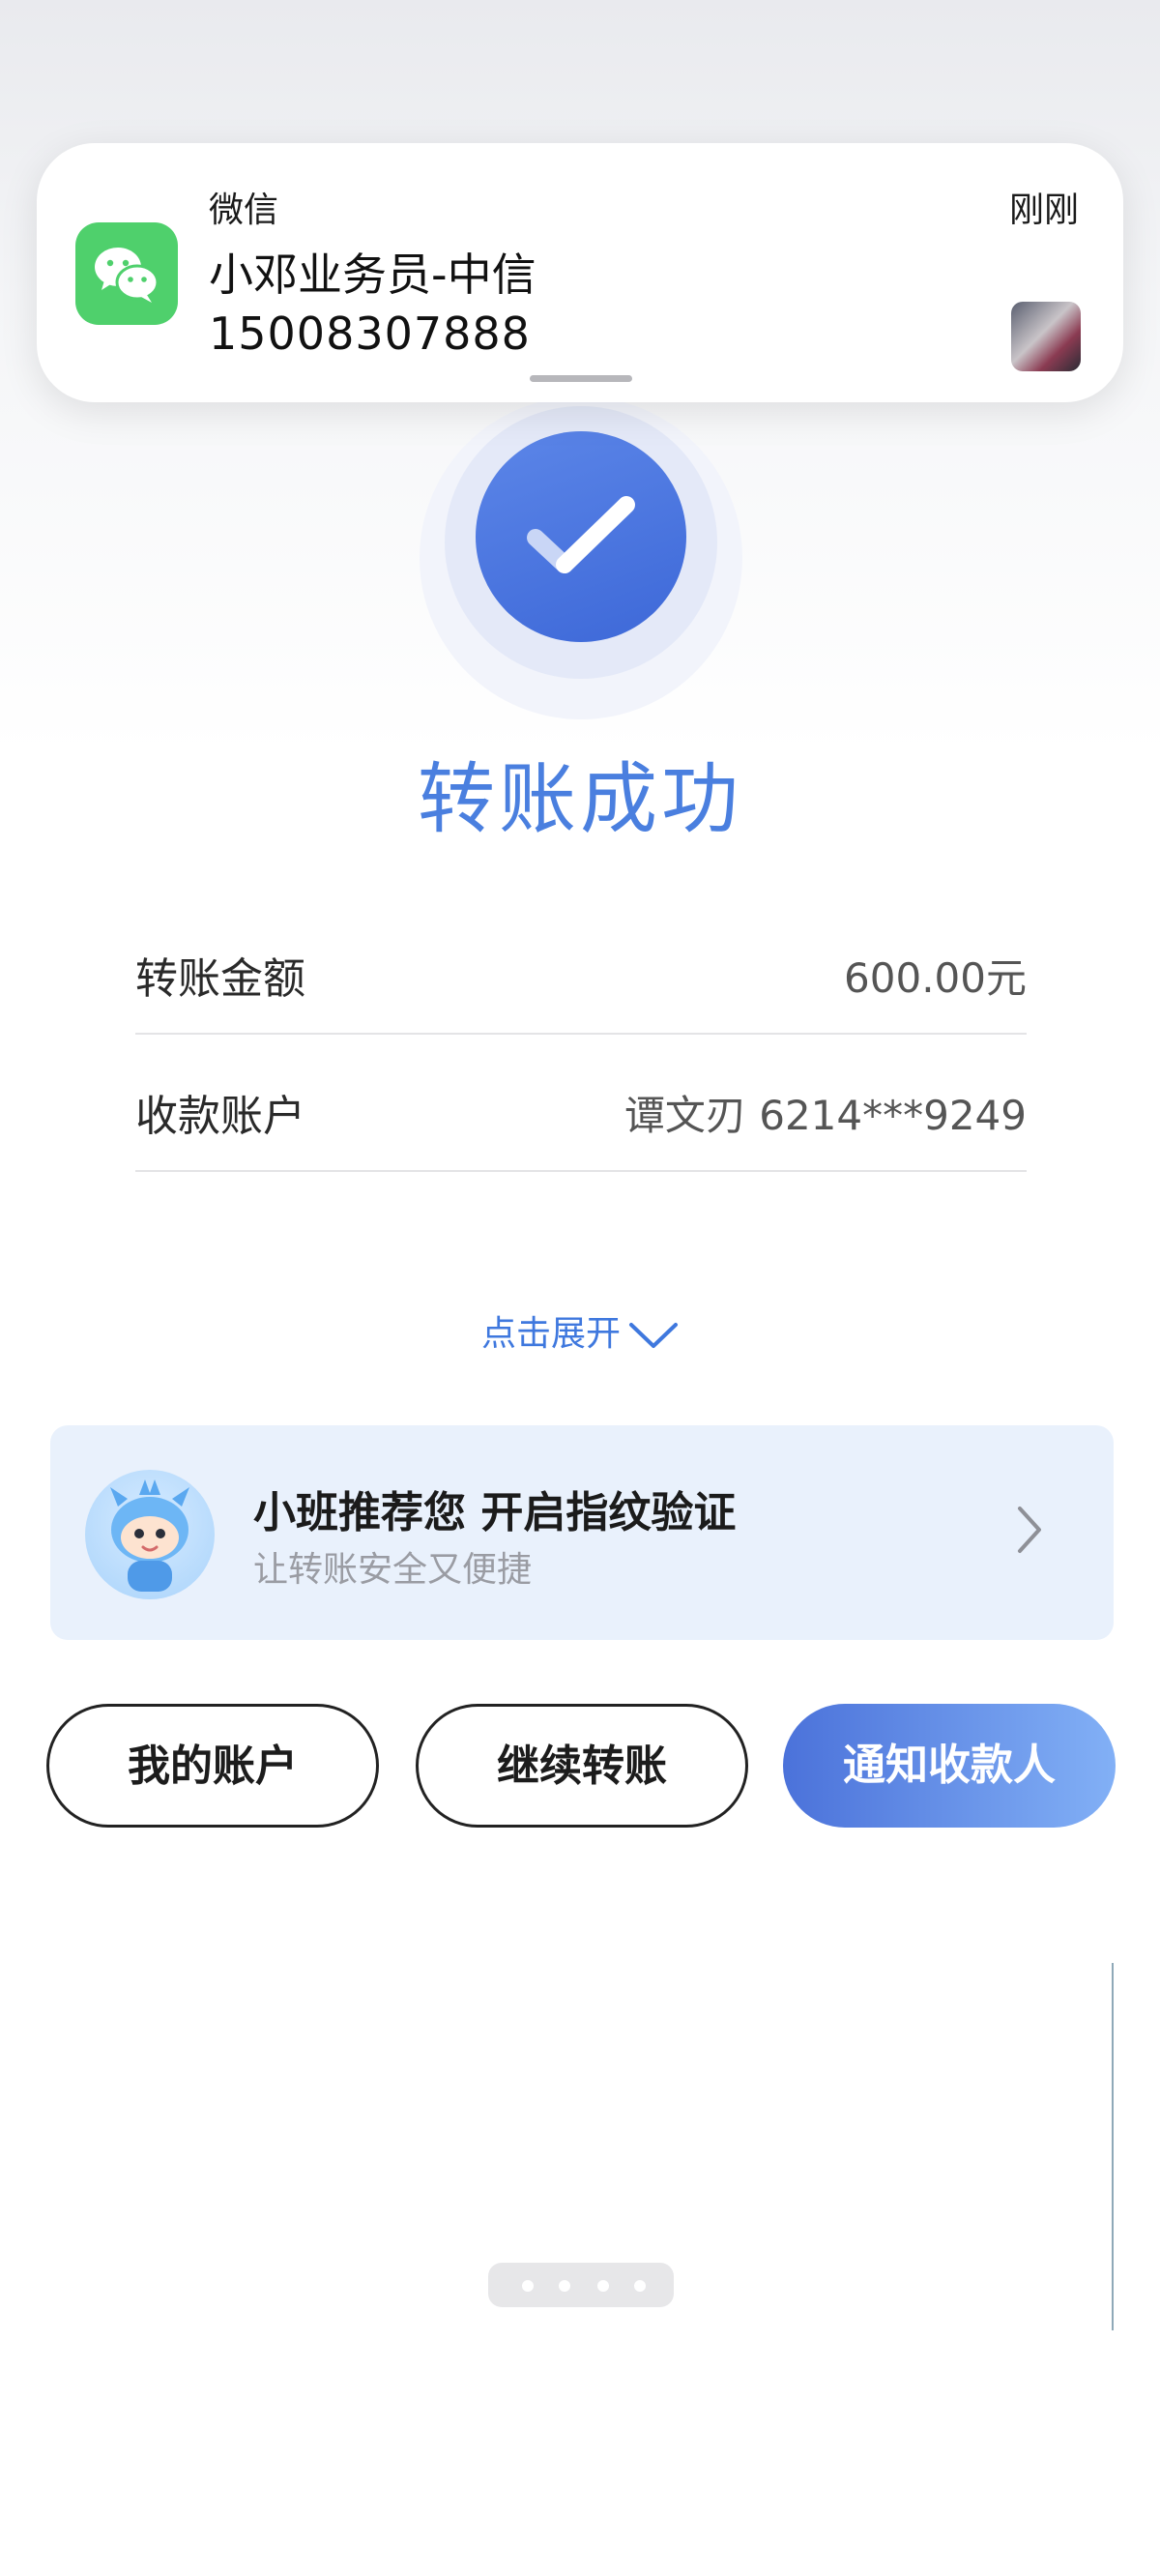 The image size is (1160, 2576). I want to click on wechat-icon, so click(126, 273).